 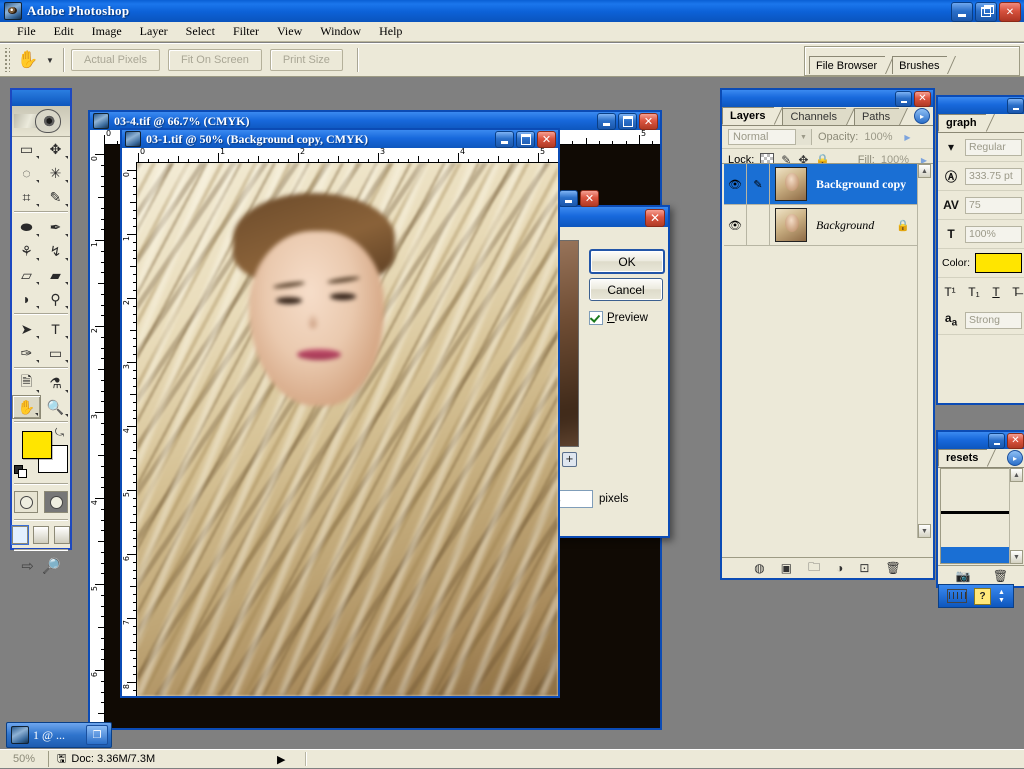 I want to click on chevron-down-icon: ▾, so click(x=951, y=147).